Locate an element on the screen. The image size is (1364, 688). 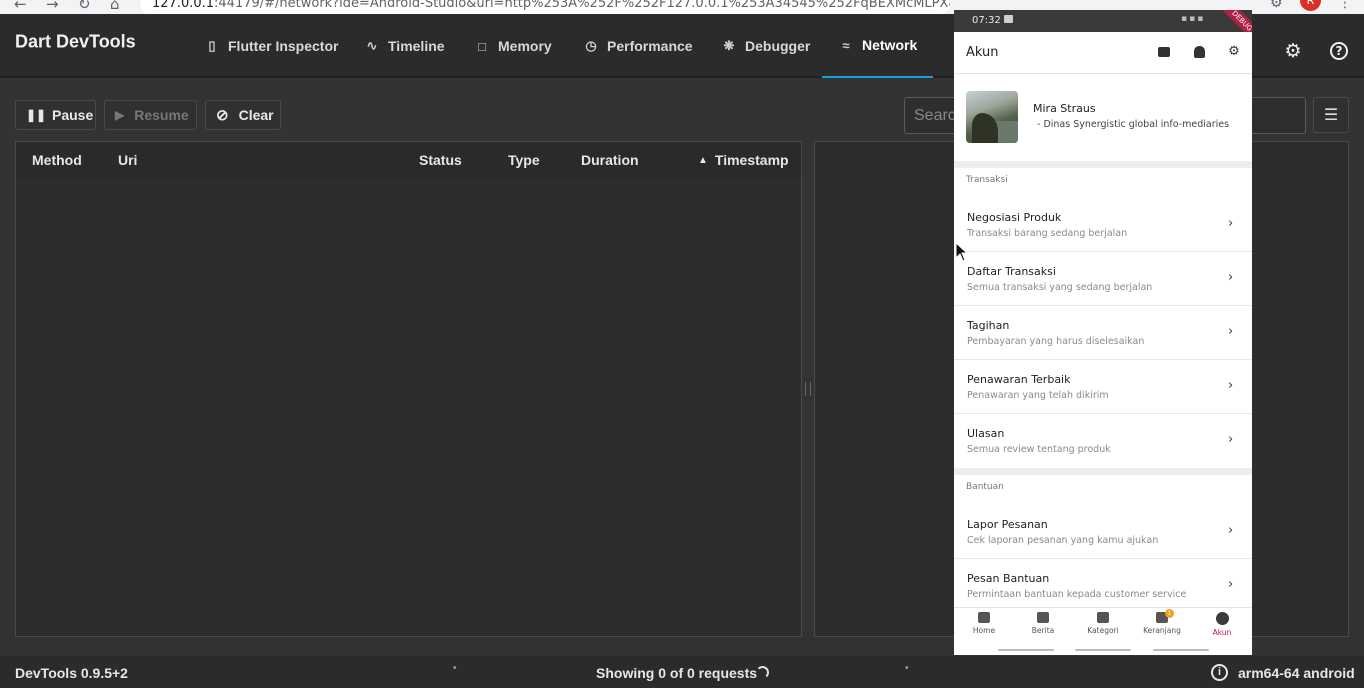
resume-label: Resume is located at coordinates (161, 115).